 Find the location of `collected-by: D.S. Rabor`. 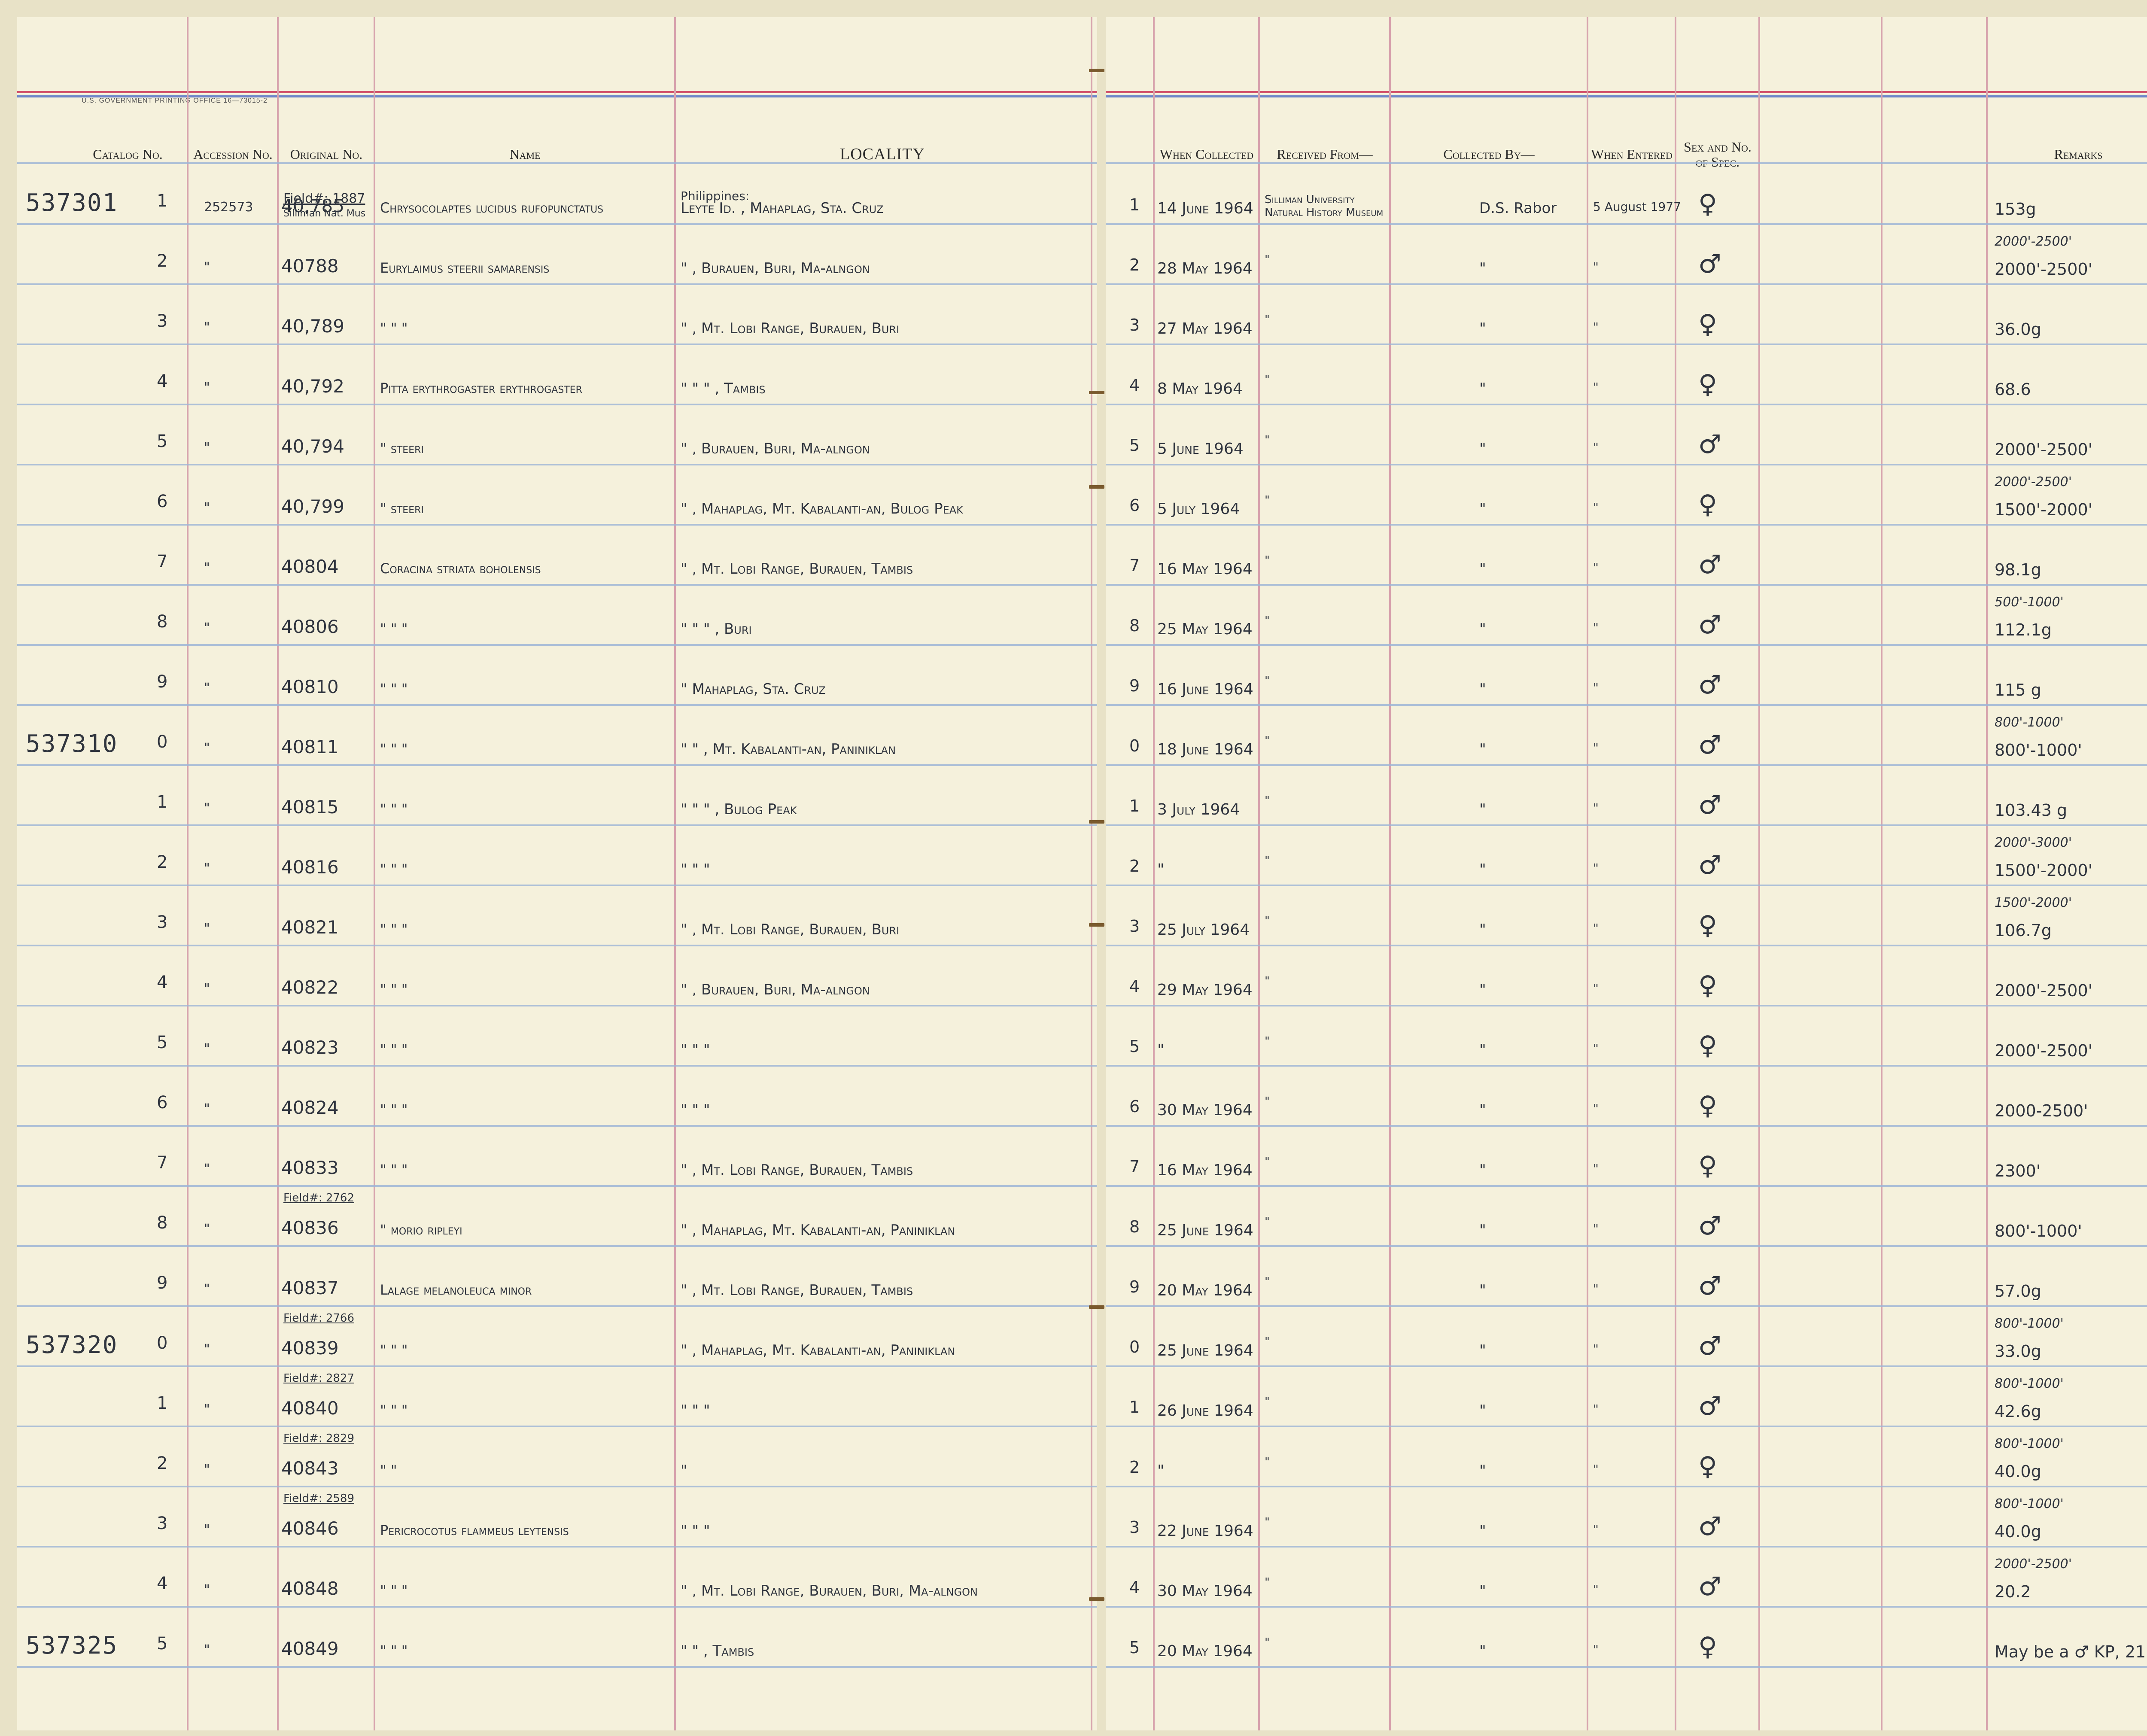

collected-by: D.S. Rabor is located at coordinates (1518, 208).